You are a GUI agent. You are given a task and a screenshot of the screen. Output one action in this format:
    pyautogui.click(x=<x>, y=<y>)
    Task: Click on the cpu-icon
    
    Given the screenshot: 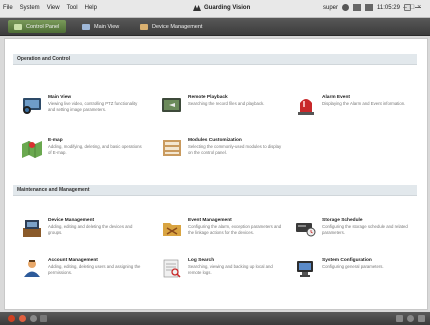 What is the action you would take?
    pyautogui.click(x=369, y=7)
    